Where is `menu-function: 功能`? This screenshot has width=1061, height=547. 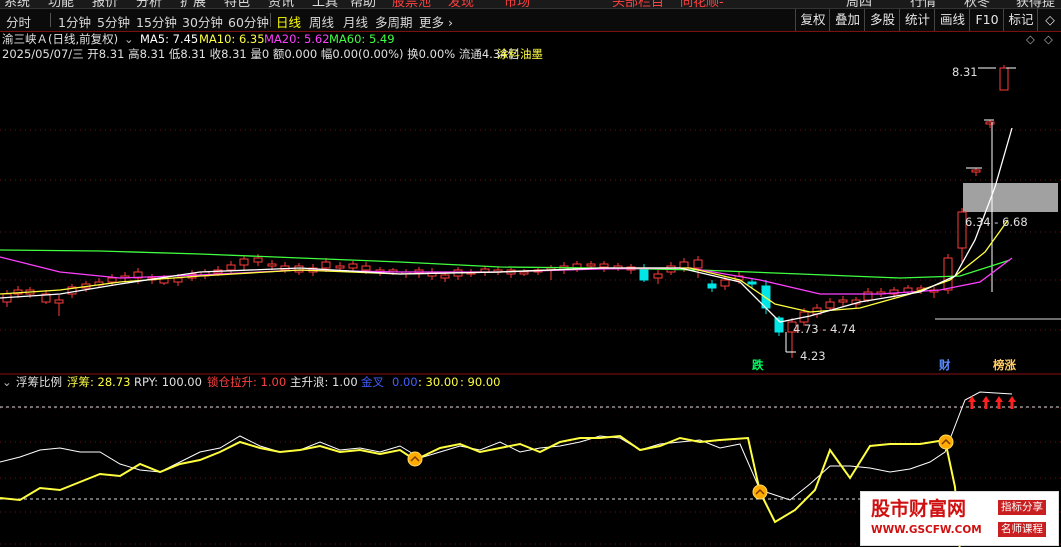 menu-function: 功能 is located at coordinates (61, 4).